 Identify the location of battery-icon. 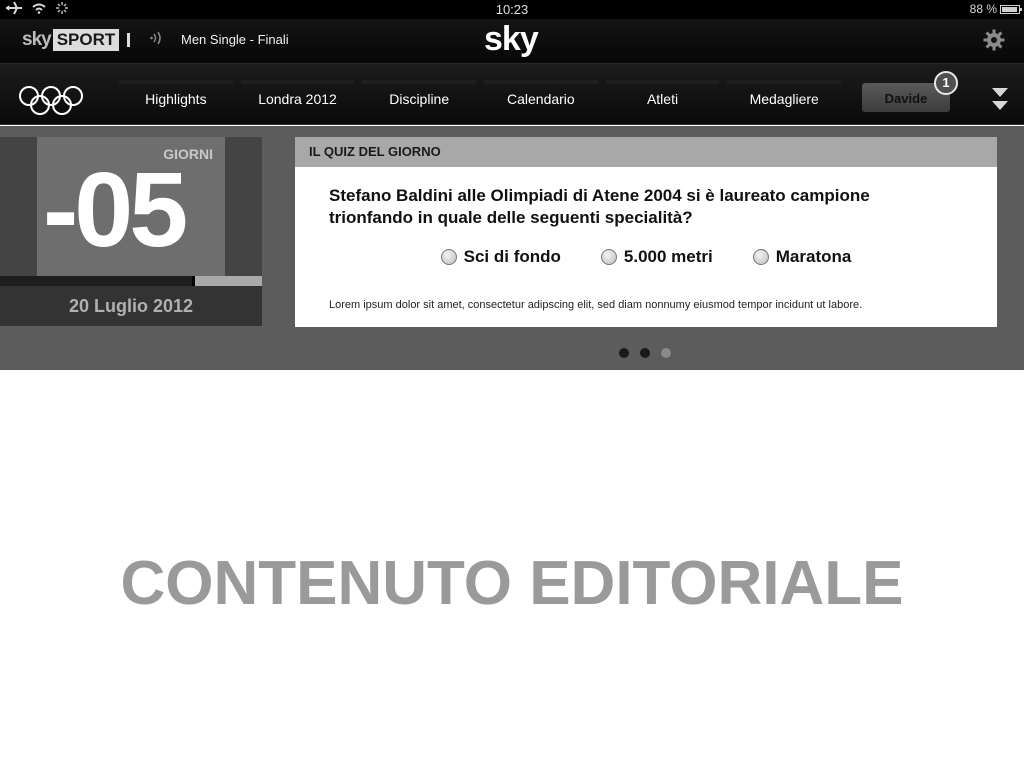
(1011, 9).